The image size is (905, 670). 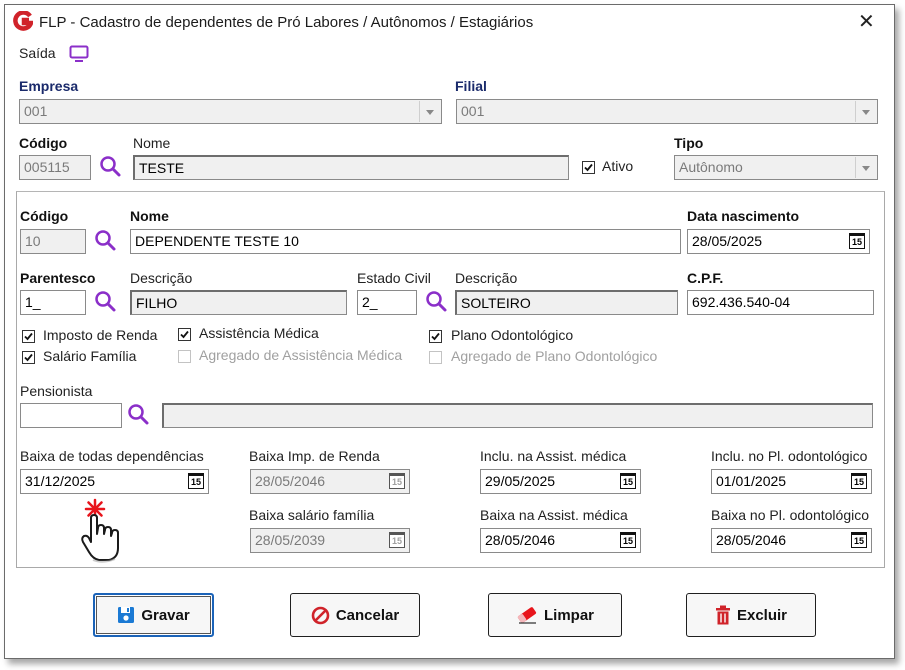 What do you see at coordinates (351, 167) in the screenshot?
I see `nome-field: TESTE` at bounding box center [351, 167].